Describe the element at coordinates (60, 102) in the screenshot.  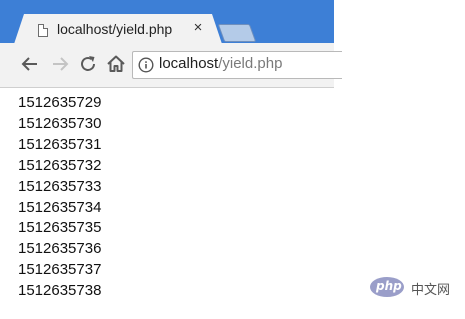
I see `output-line: 1512635729` at that location.